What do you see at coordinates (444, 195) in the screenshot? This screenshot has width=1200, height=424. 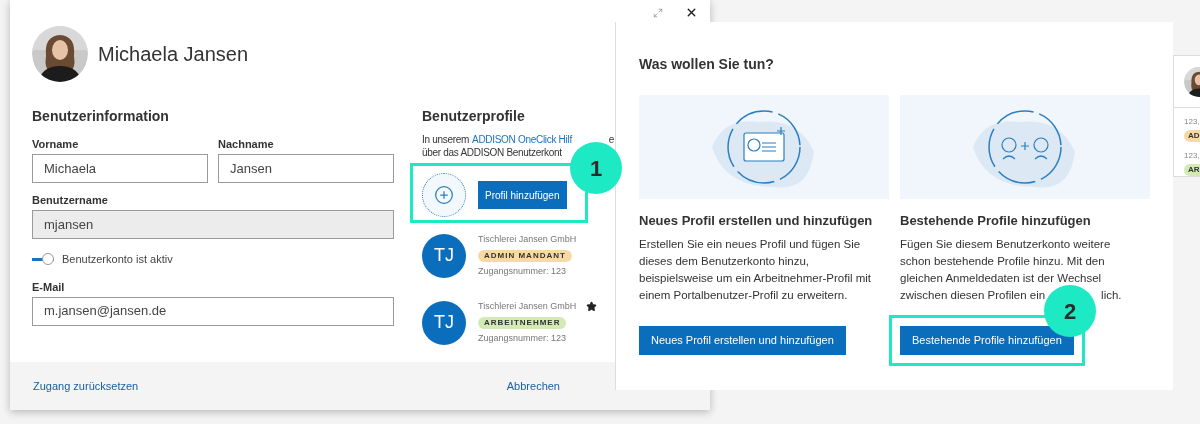 I see `add-profile-icon` at bounding box center [444, 195].